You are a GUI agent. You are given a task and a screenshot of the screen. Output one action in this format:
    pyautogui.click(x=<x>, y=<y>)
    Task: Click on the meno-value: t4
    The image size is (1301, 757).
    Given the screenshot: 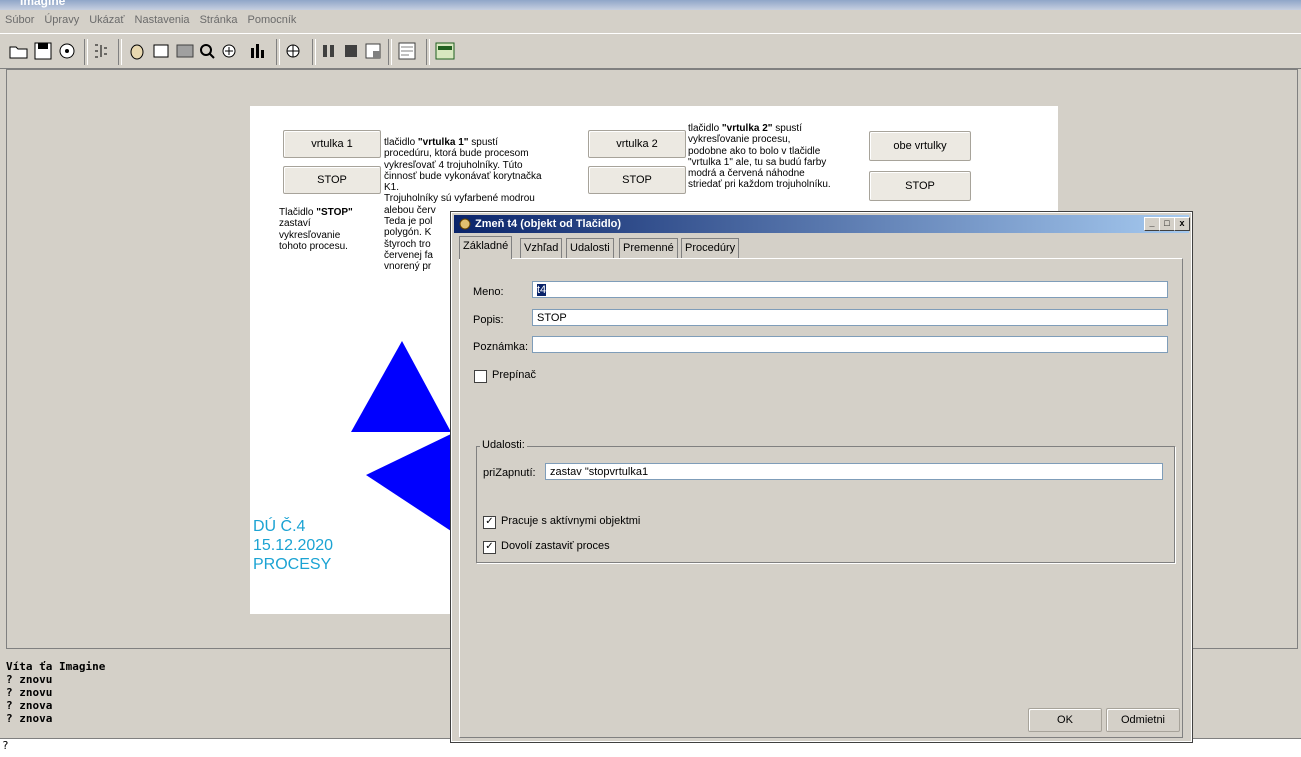 What is the action you would take?
    pyautogui.click(x=542, y=290)
    